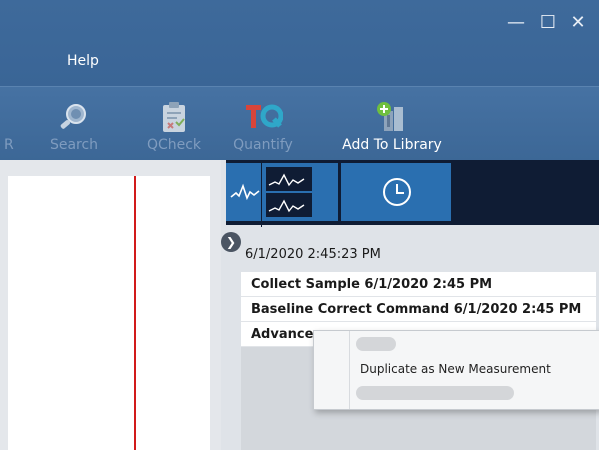 The height and width of the screenshot is (450, 599). What do you see at coordinates (349, 370) in the screenshot?
I see `context-menu-gutter` at bounding box center [349, 370].